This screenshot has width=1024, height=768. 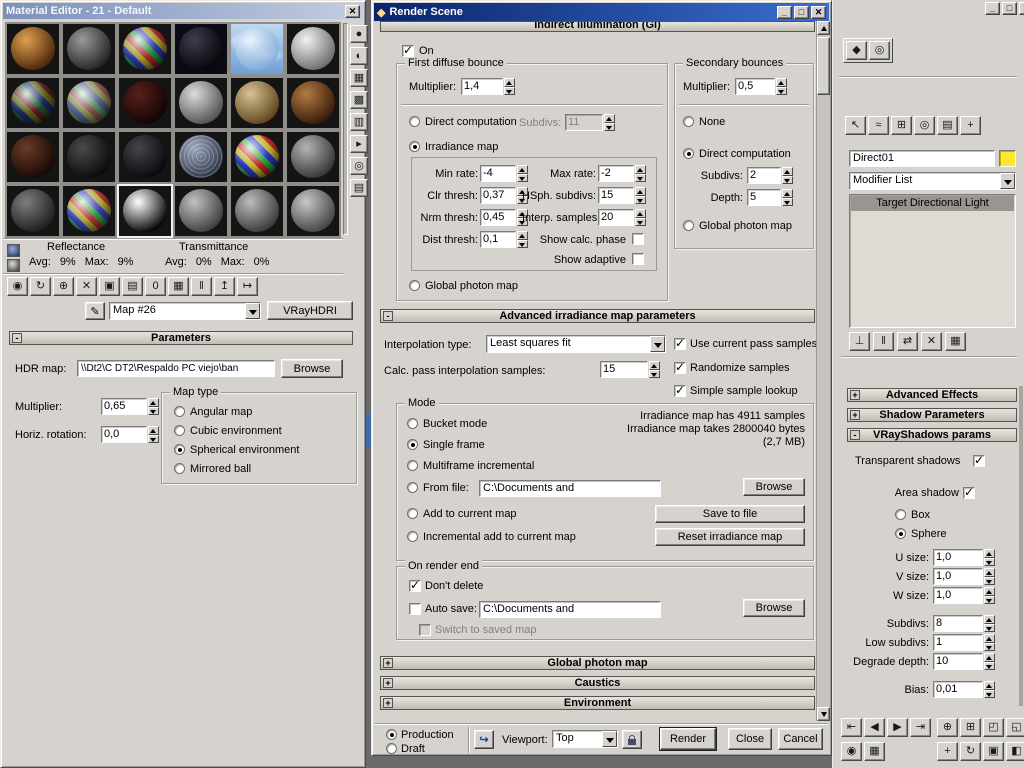 What do you see at coordinates (688, 121) in the screenshot?
I see `none-radio` at bounding box center [688, 121].